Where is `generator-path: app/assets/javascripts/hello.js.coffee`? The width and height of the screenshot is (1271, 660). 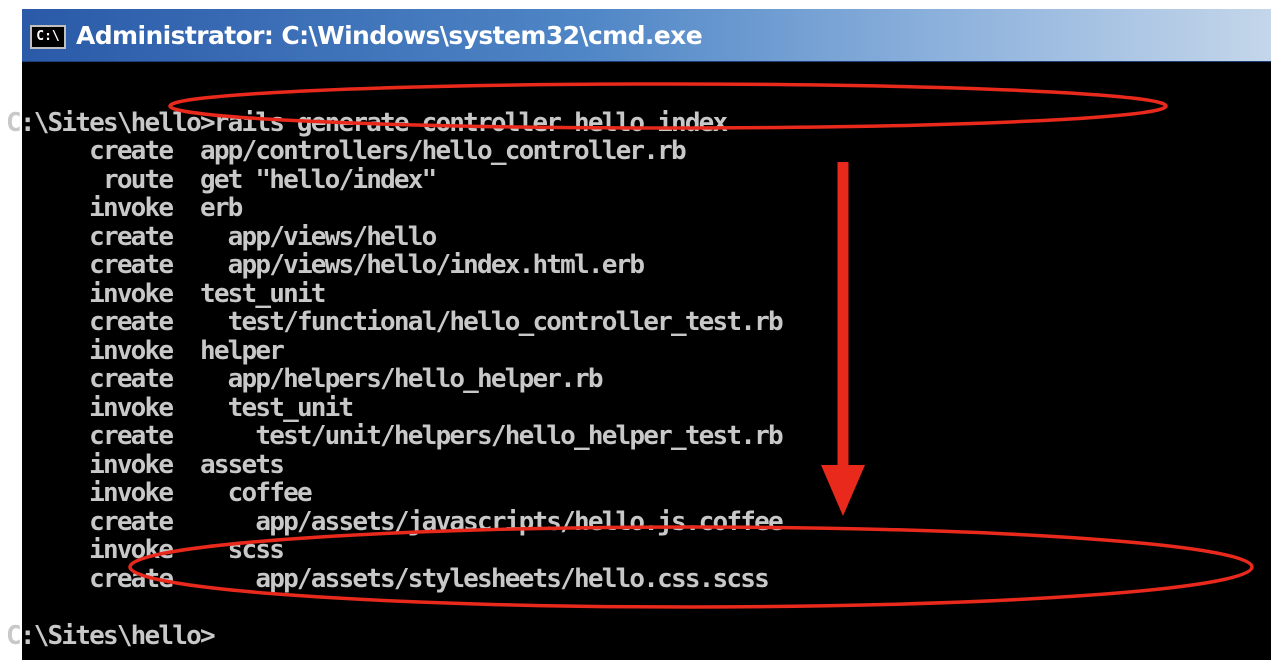
generator-path: app/assets/javascripts/hello.js.coffee is located at coordinates (519, 521).